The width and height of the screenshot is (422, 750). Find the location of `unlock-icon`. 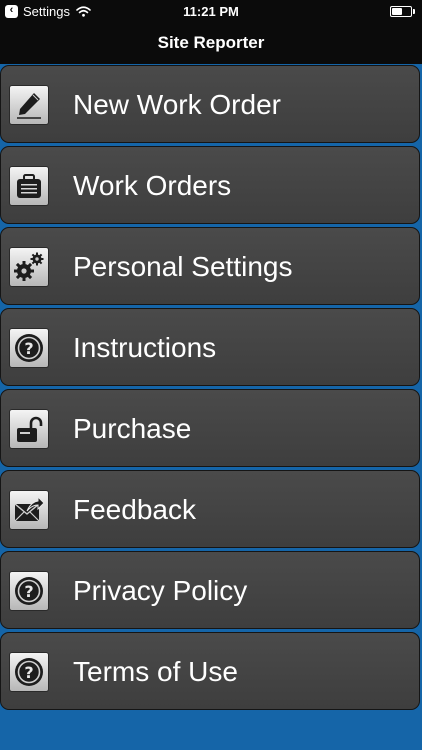

unlock-icon is located at coordinates (29, 429).